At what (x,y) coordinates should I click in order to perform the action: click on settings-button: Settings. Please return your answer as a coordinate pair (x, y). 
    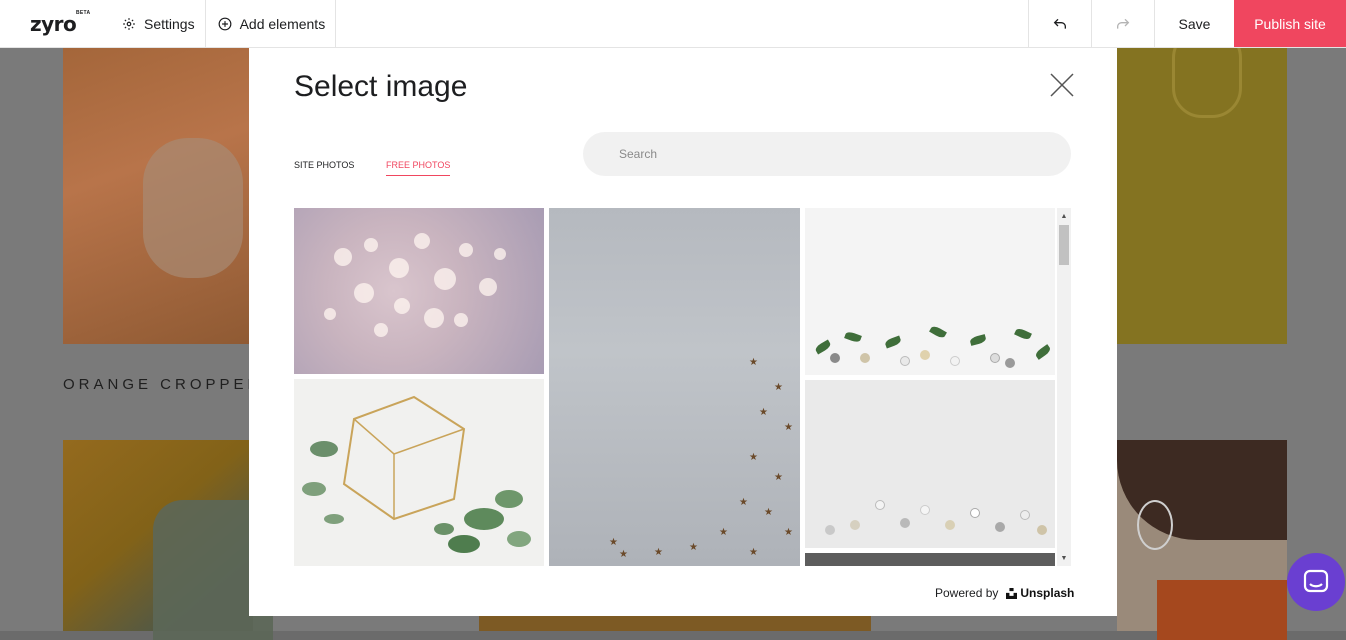
    Looking at the image, I should click on (158, 23).